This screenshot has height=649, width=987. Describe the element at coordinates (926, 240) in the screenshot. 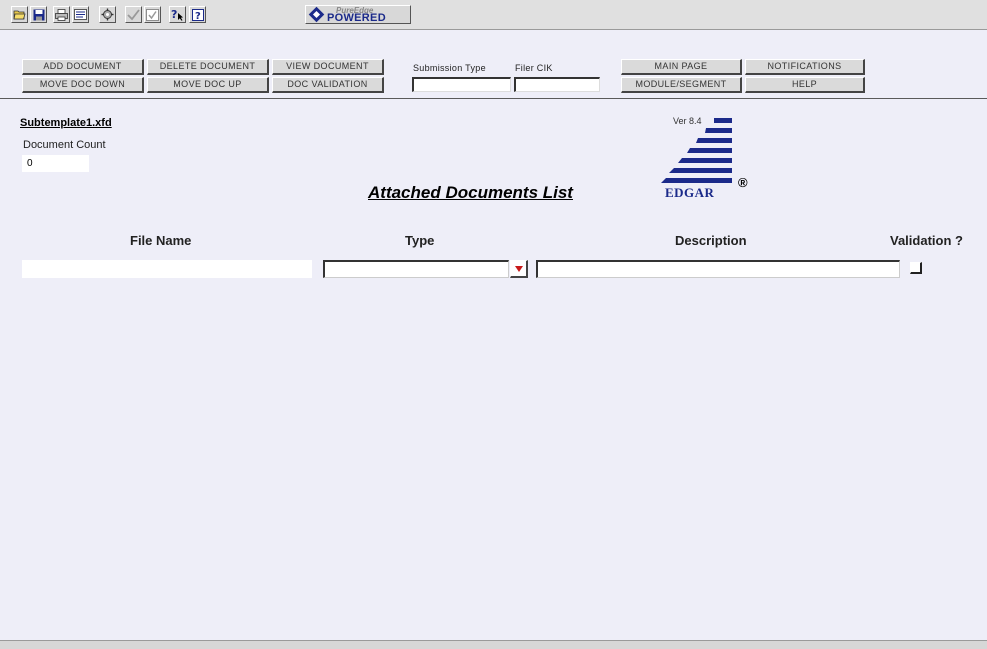

I see `column-header-validation: Validation ?` at that location.